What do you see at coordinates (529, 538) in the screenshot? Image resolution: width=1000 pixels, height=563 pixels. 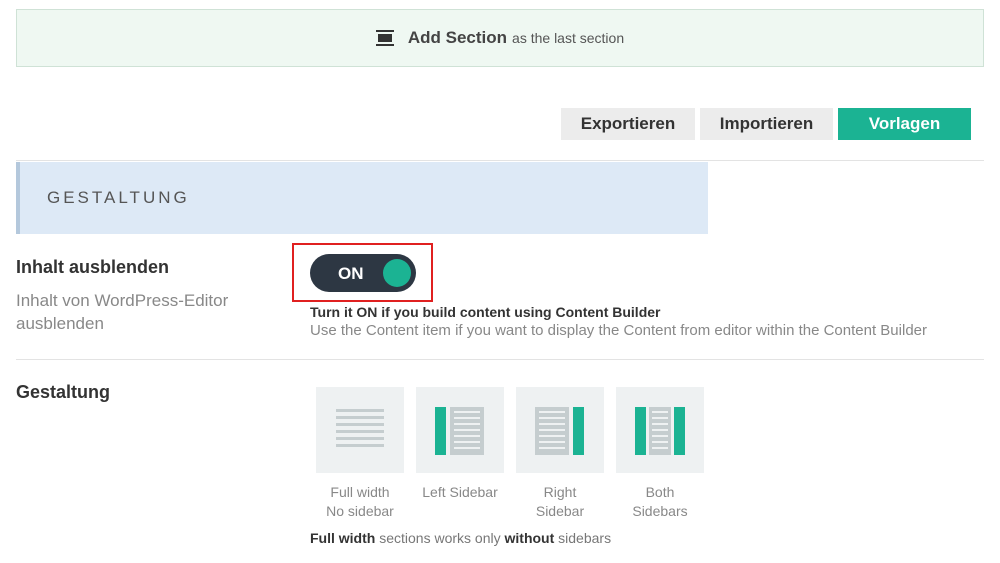 I see `note-bold: without` at bounding box center [529, 538].